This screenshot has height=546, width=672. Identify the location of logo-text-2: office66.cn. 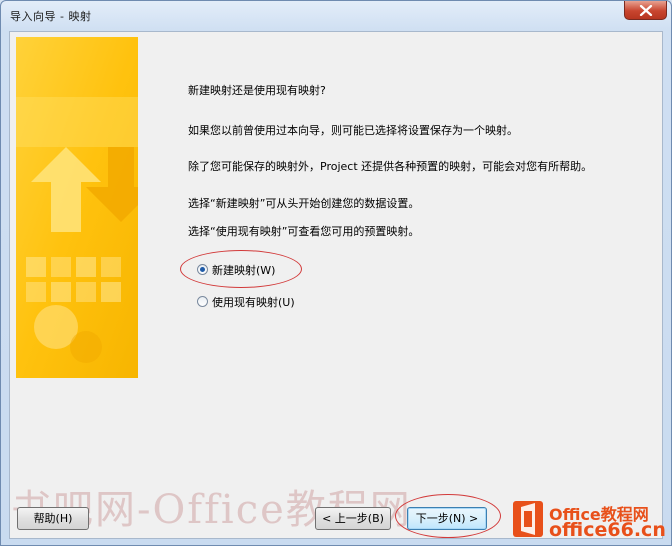
(607, 530).